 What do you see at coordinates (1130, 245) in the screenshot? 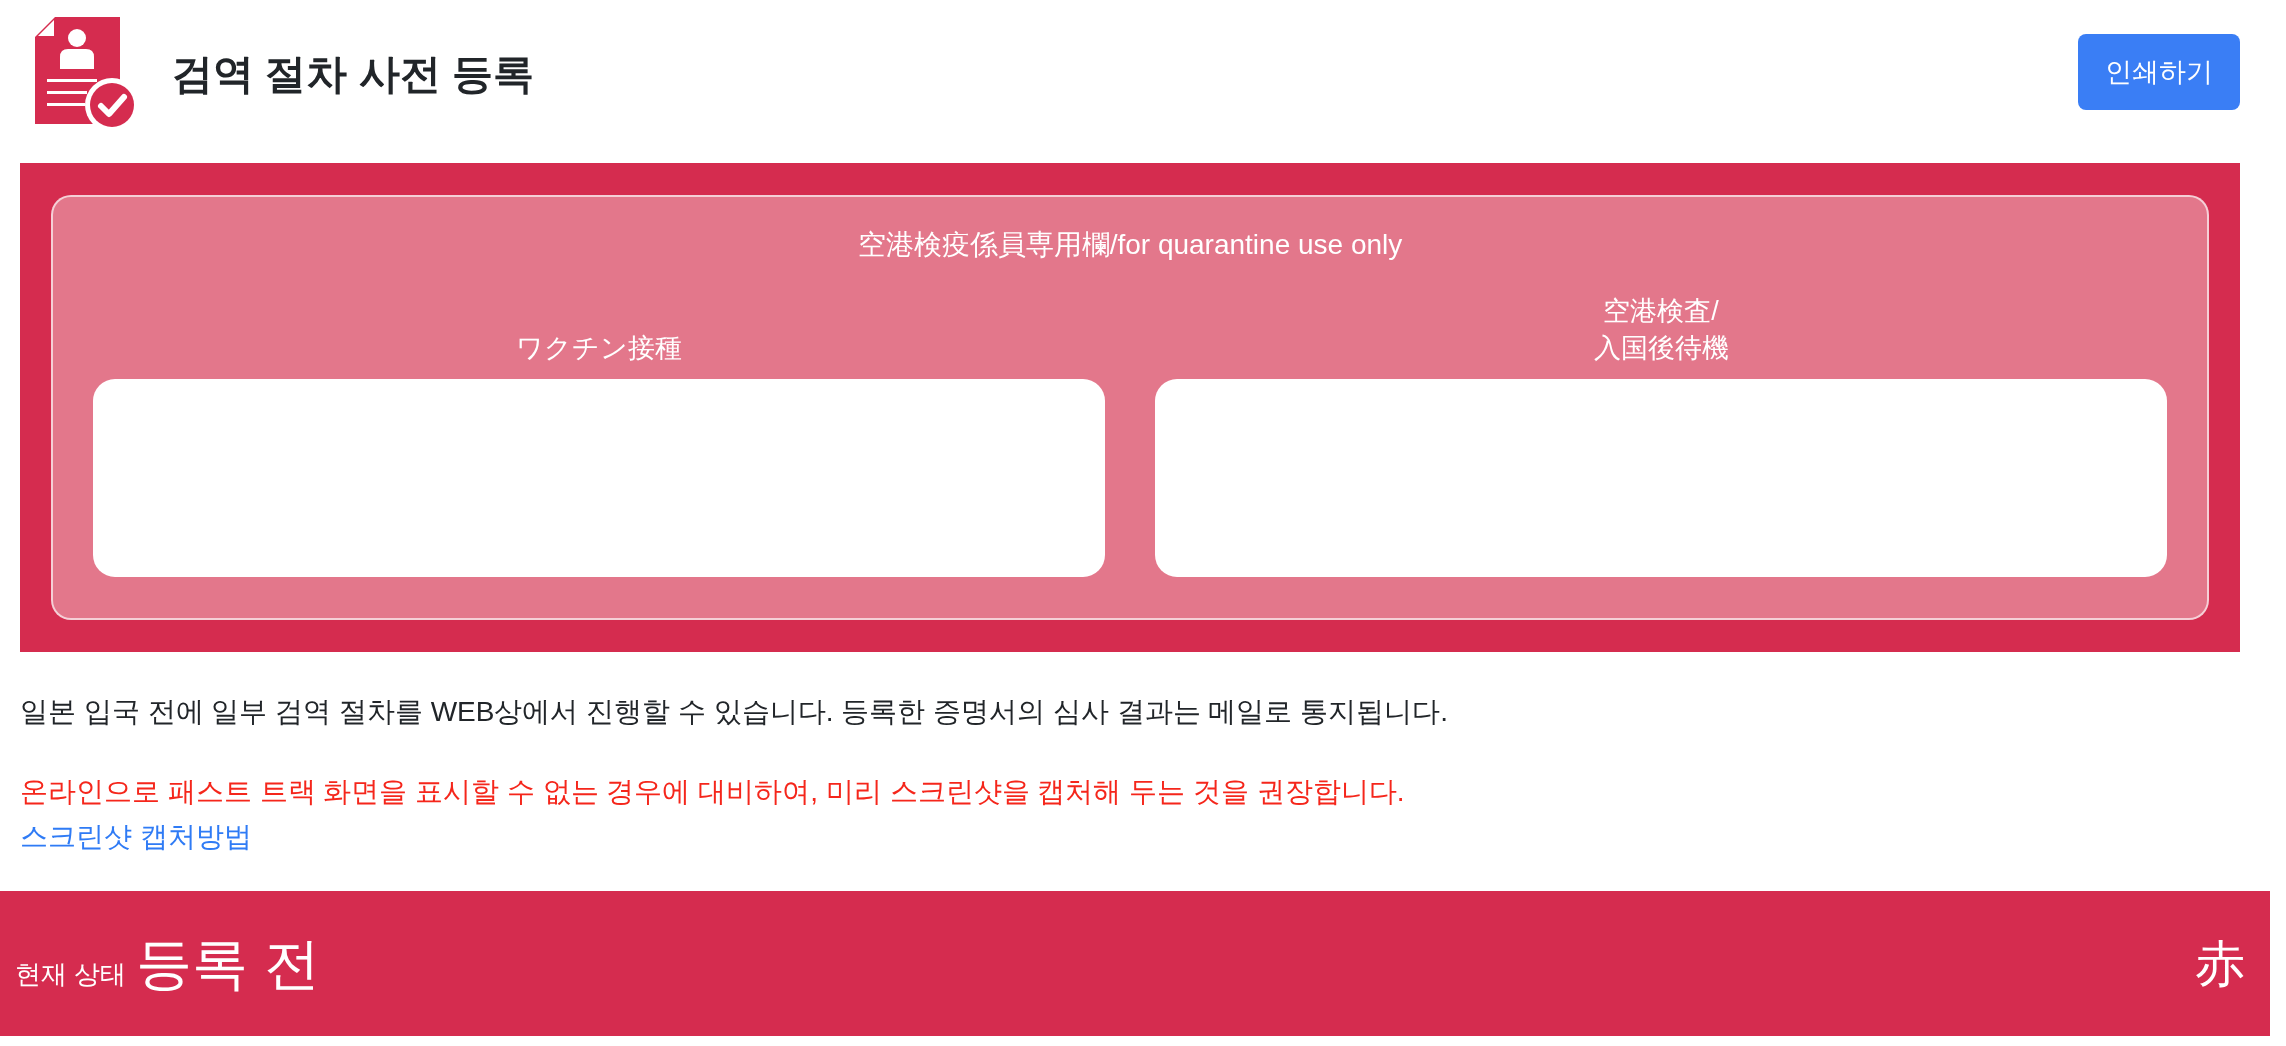
I see `section-heading: 空港検疫係員専用欄/for quarantine use only` at bounding box center [1130, 245].